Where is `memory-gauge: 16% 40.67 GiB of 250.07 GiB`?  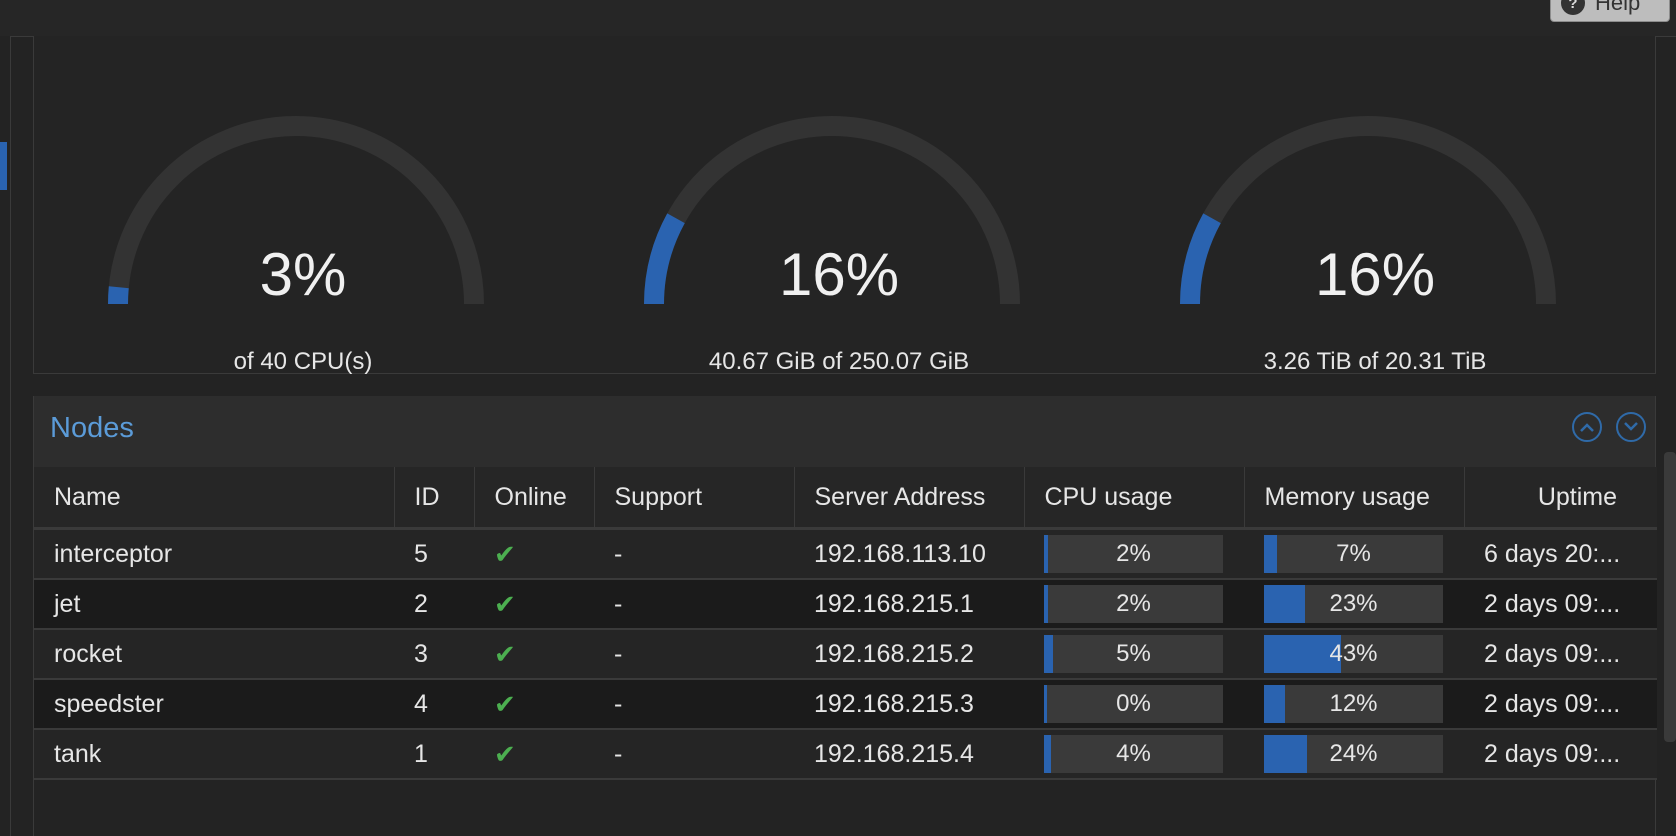 memory-gauge: 16% 40.67 GiB of 250.07 GiB is located at coordinates (839, 237).